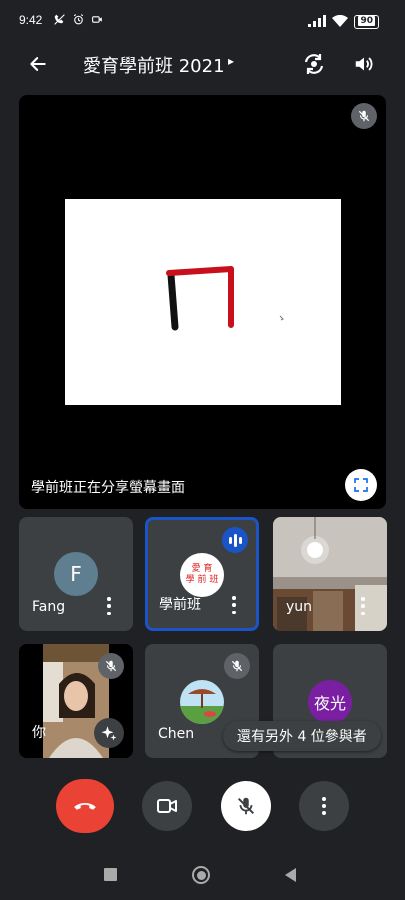 This screenshot has width=405, height=900. I want to click on recents-button, so click(110, 874).